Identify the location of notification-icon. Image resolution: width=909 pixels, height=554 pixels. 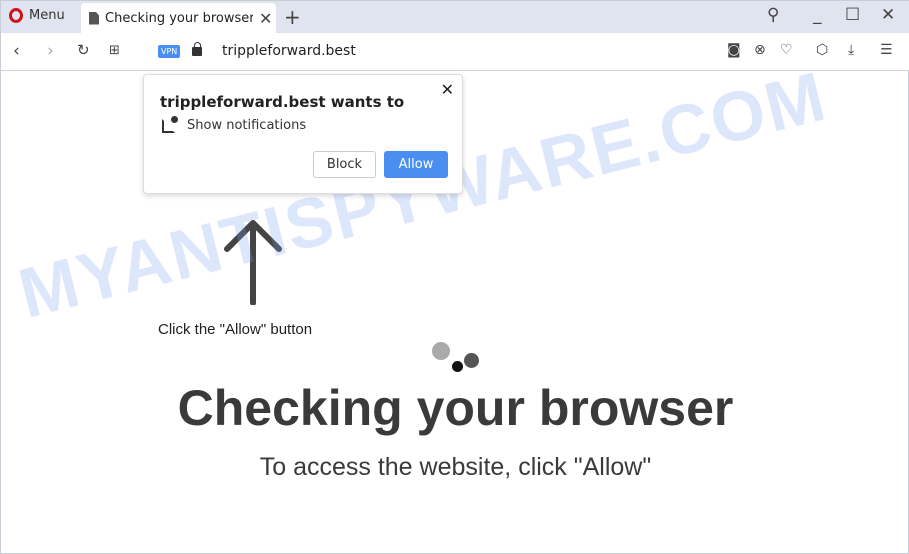
(170, 124).